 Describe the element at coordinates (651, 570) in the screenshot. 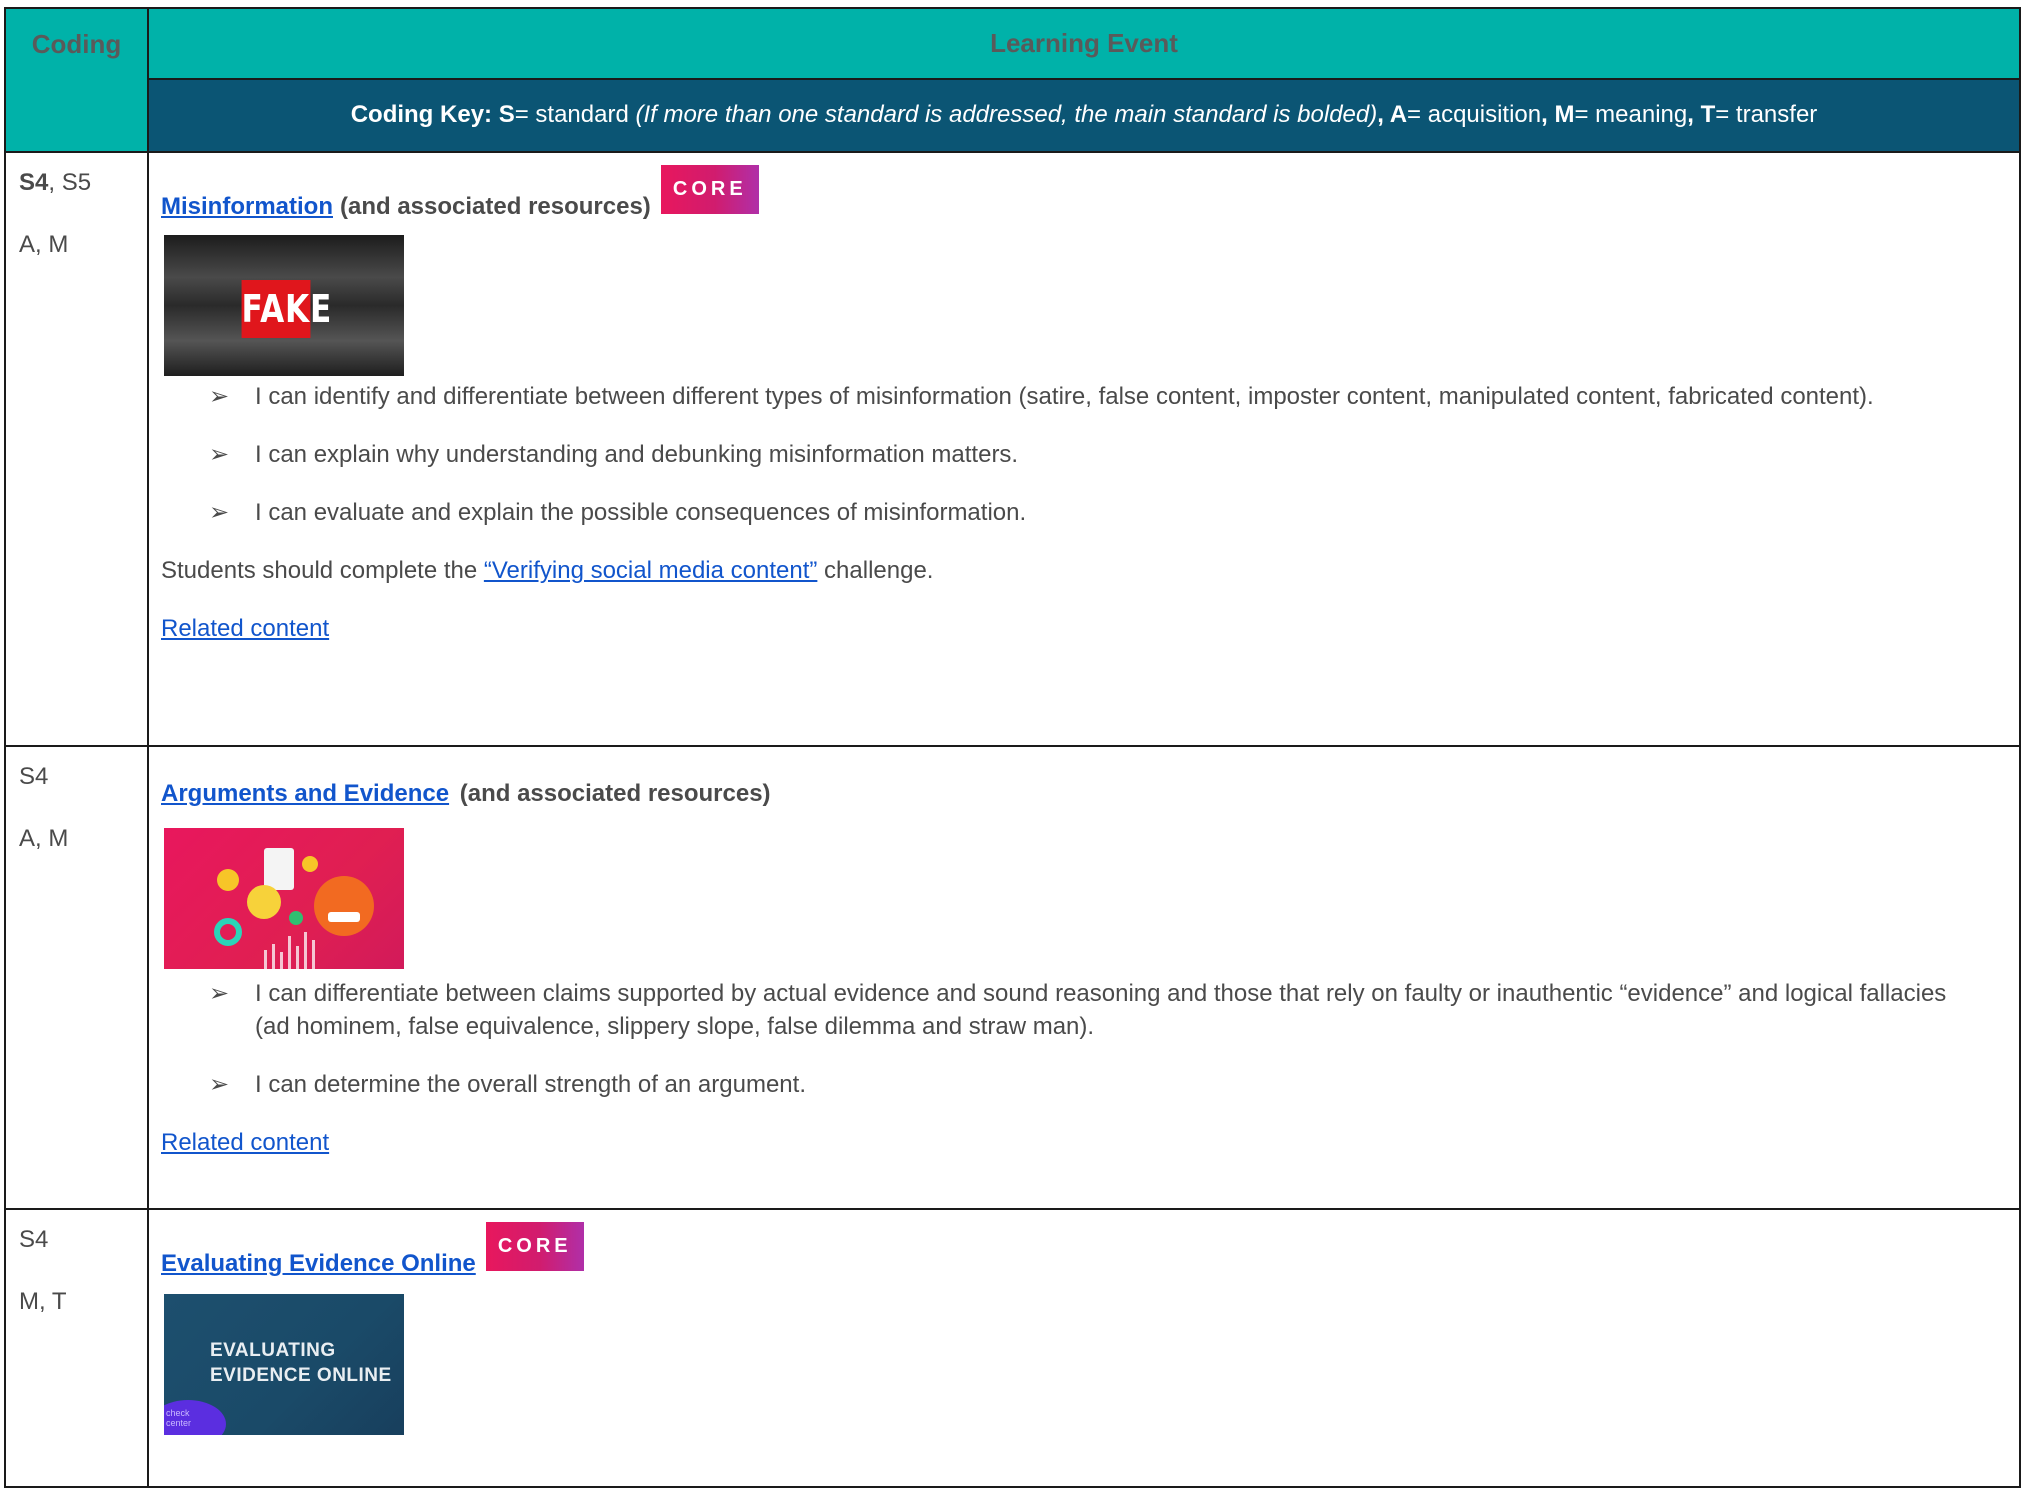

I see `verifying-social-media-link: “Verifying social media content”` at that location.